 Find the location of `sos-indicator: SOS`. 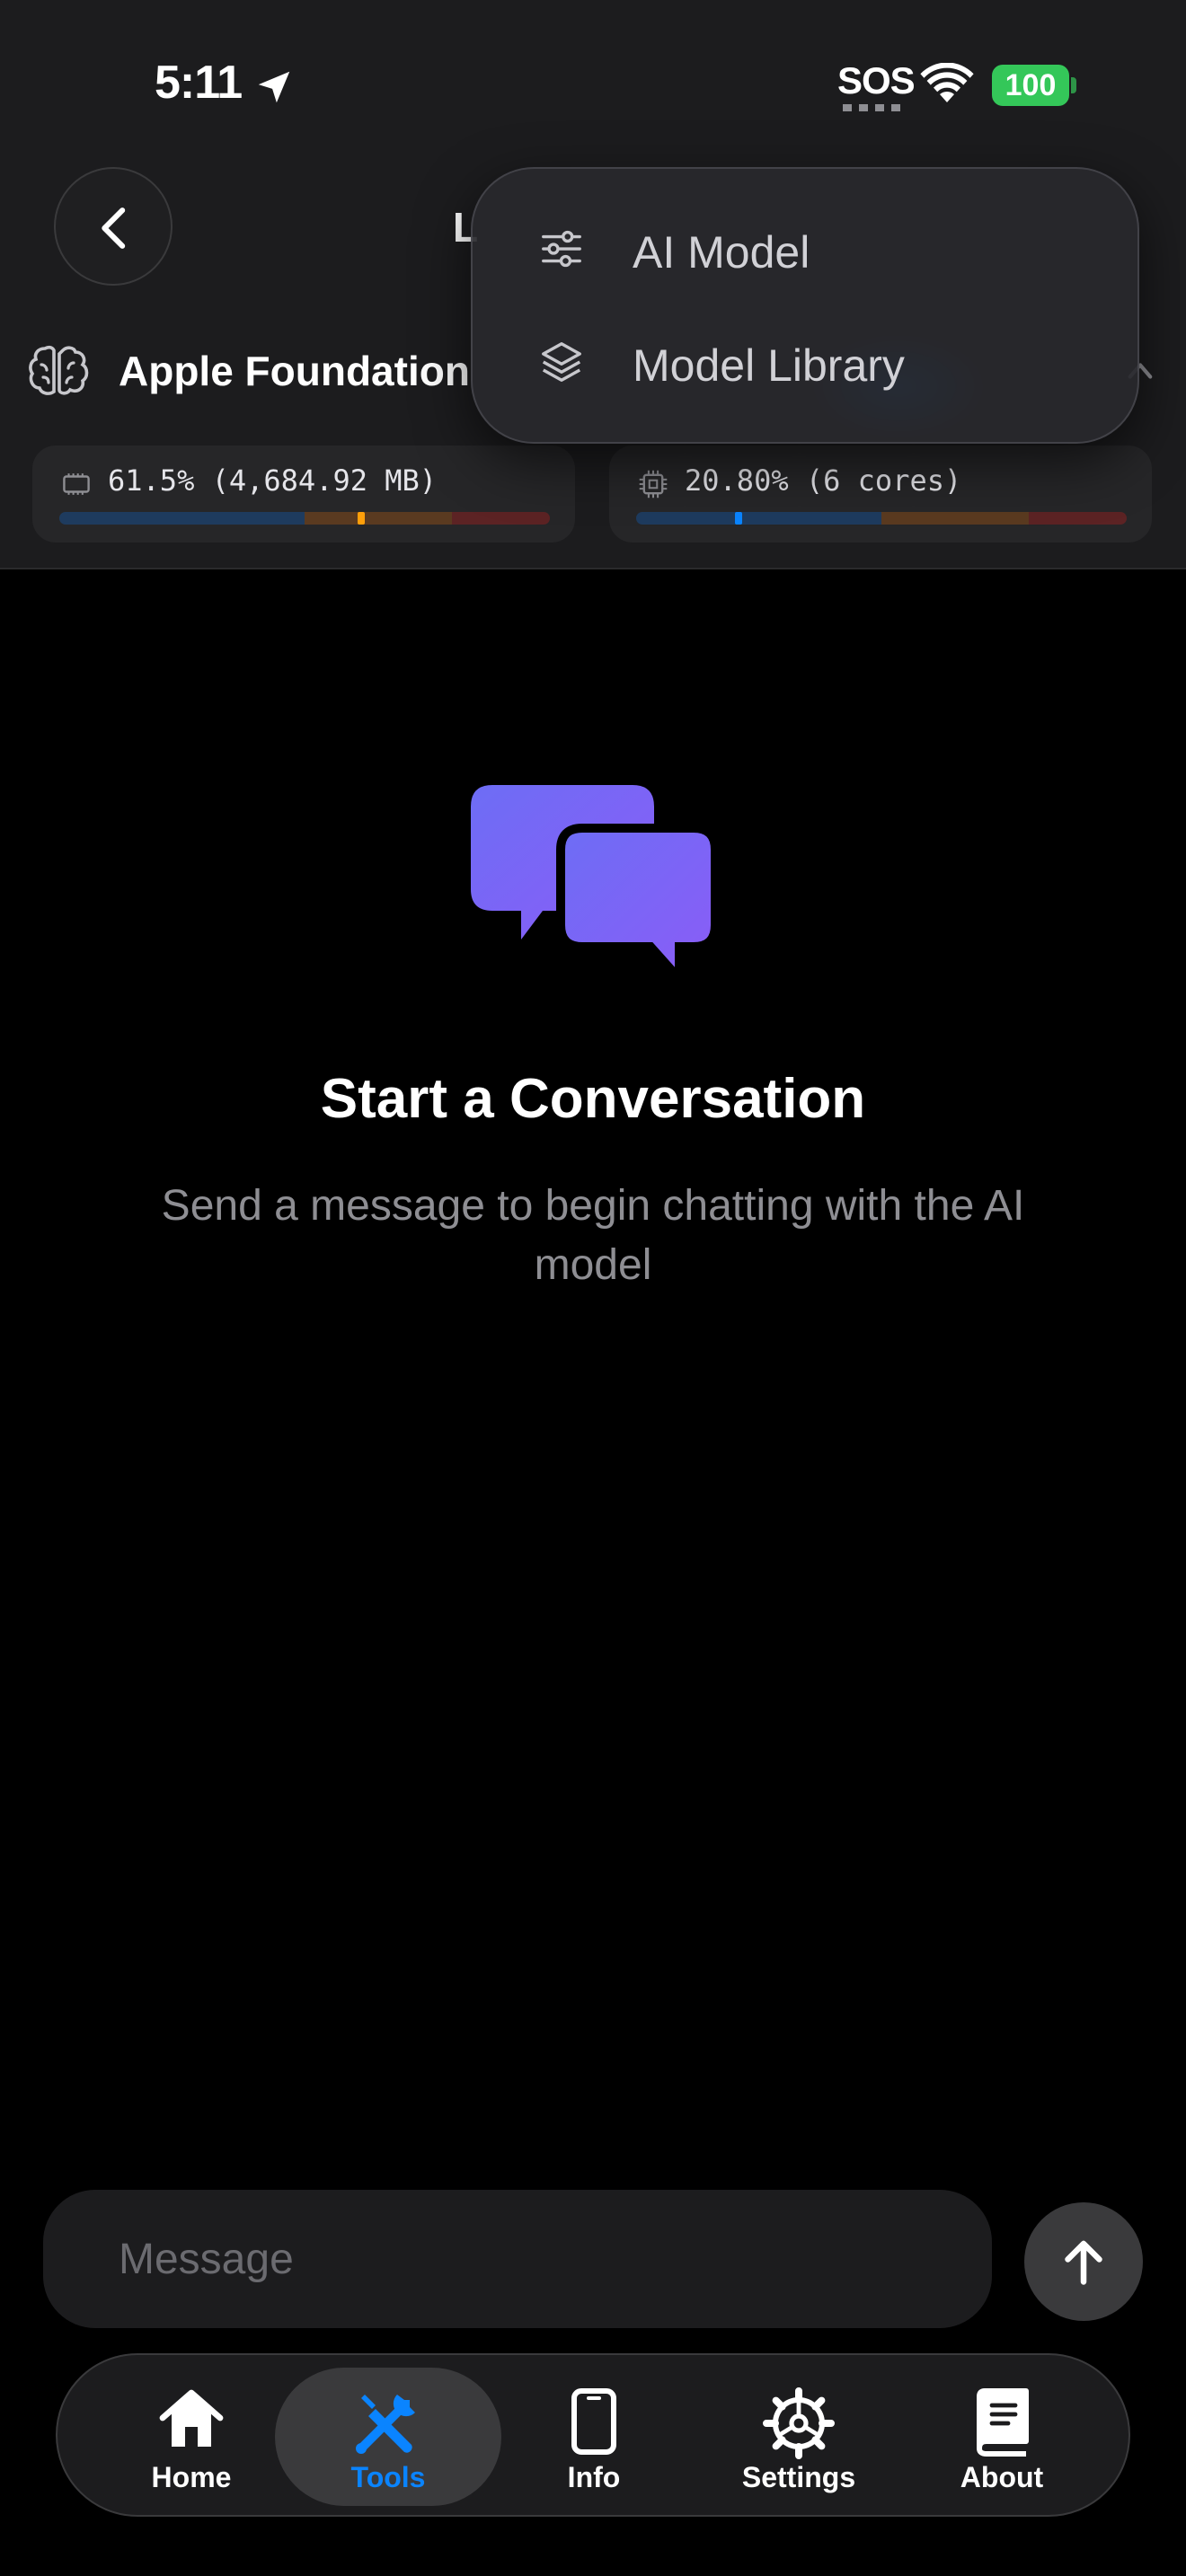

sos-indicator: SOS is located at coordinates (876, 80).